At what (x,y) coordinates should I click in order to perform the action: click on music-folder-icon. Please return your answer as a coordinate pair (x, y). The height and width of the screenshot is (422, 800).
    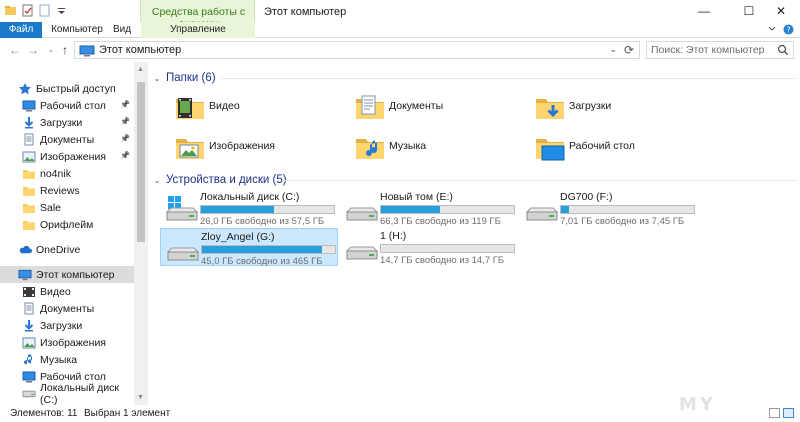
    Looking at the image, I should click on (370, 148).